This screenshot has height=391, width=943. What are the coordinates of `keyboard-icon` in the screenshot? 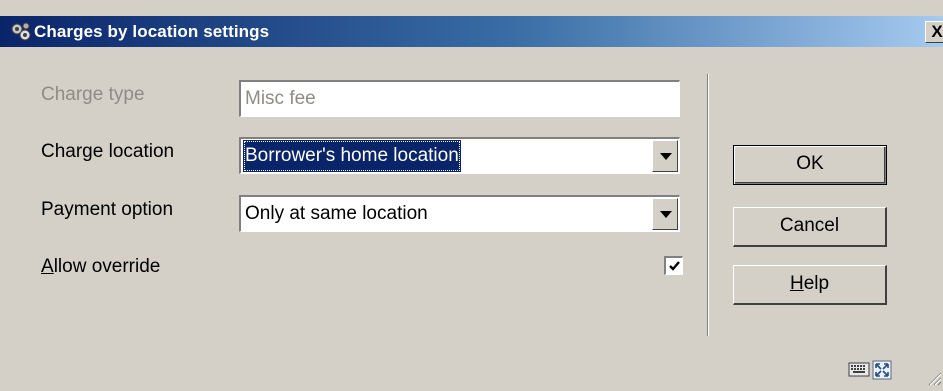 It's located at (859, 371).